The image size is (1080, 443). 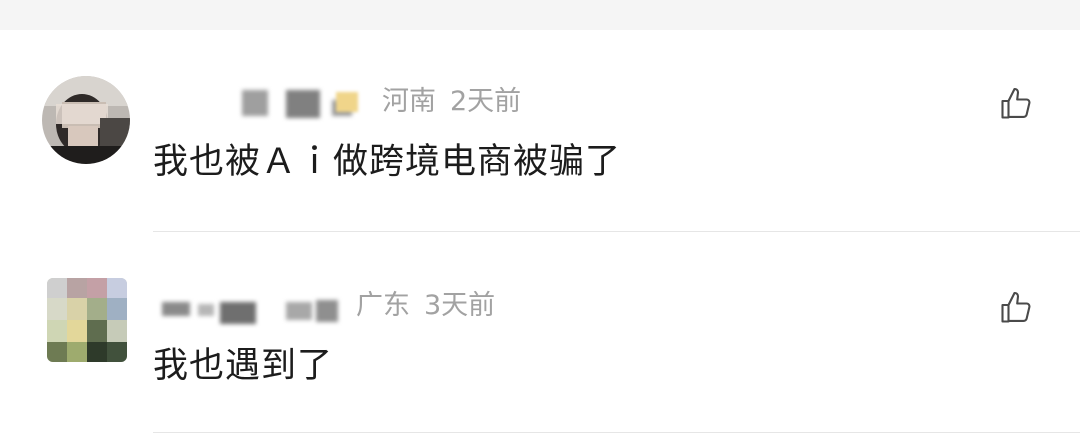 I want to click on comment-text: 我也遇到了, so click(x=243, y=366).